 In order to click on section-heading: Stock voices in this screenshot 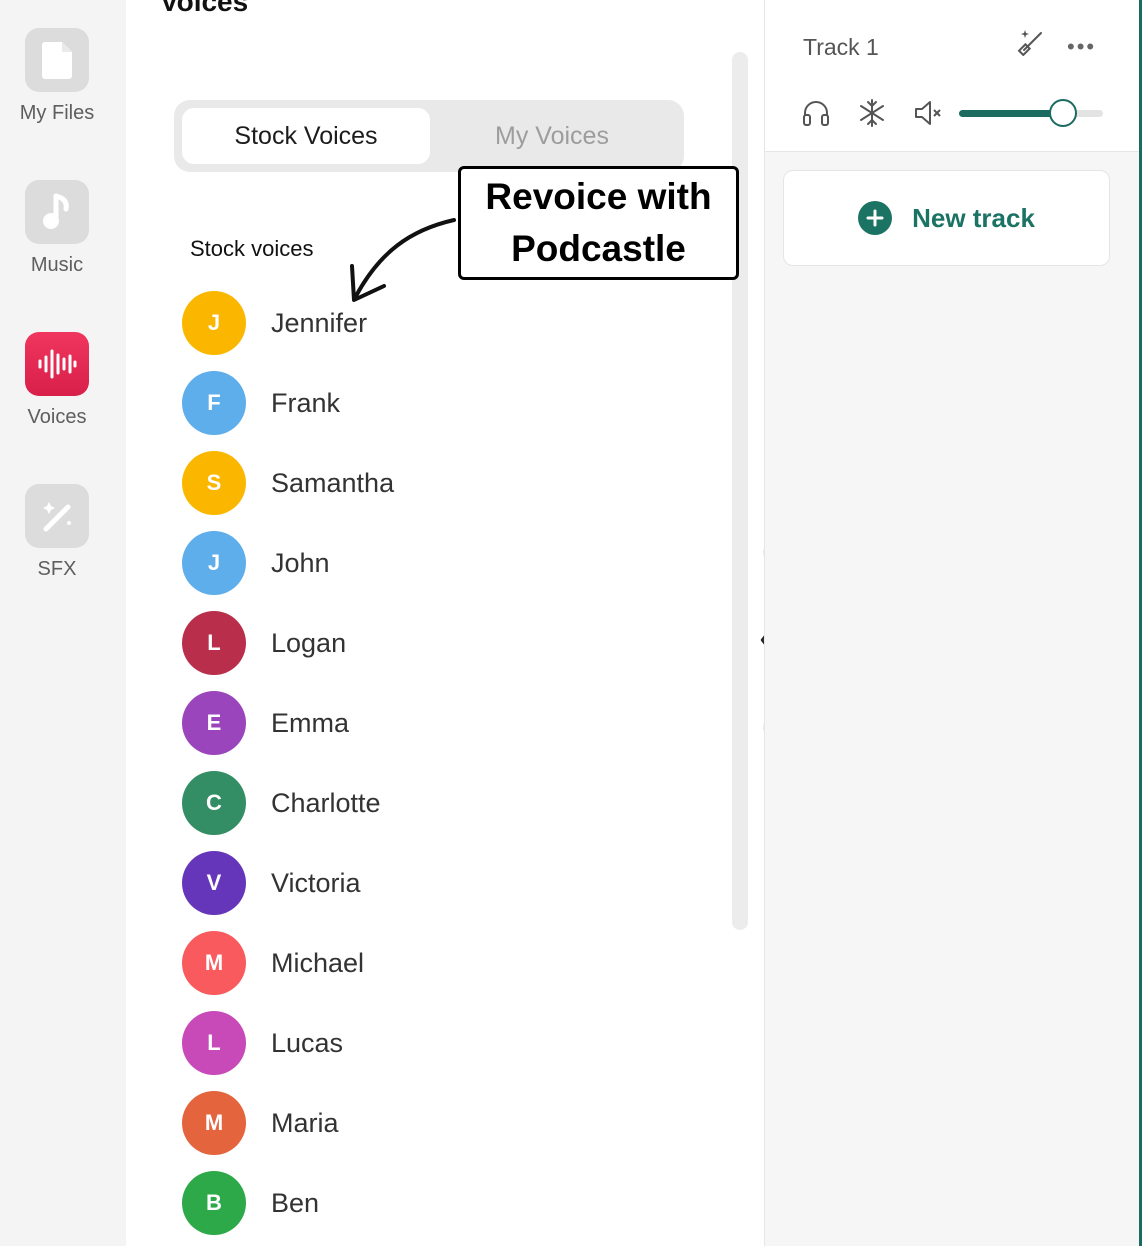, I will do `click(252, 248)`.